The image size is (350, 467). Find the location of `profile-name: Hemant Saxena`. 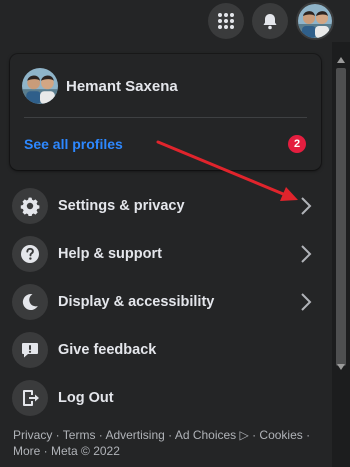

profile-name: Hemant Saxena is located at coordinates (122, 86).